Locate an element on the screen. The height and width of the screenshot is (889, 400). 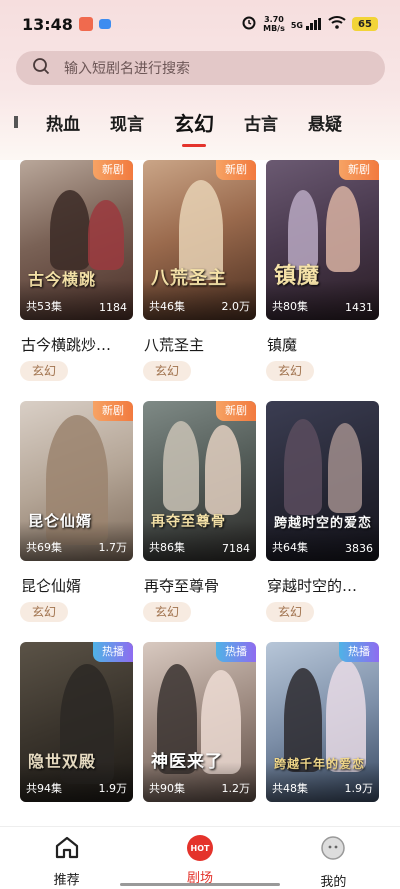
tab-xuanhuan: 玄幻 is located at coordinates (194, 127).